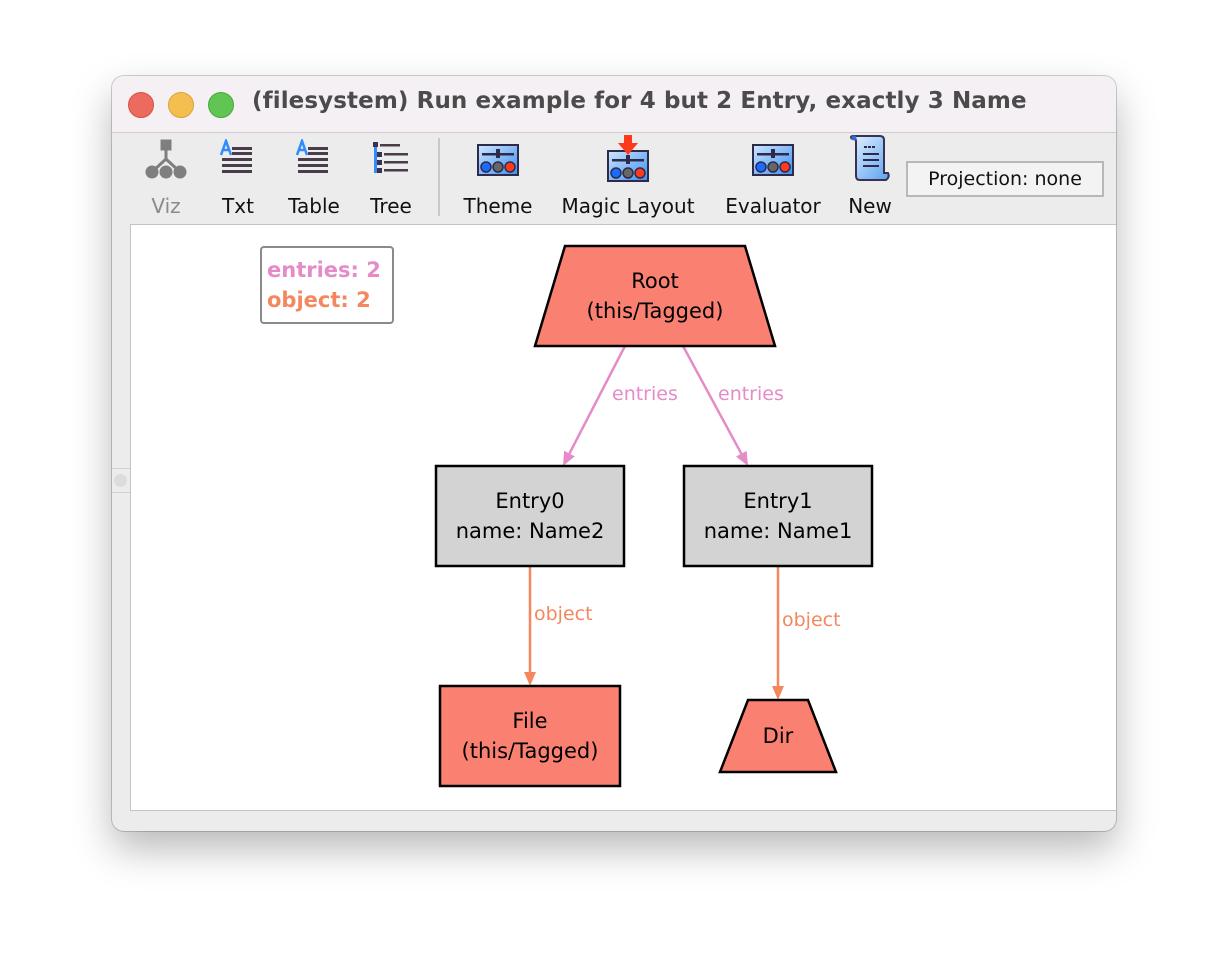 Image resolution: width=1228 pixels, height=980 pixels. What do you see at coordinates (628, 206) in the screenshot?
I see `magic-layout-label: Magic Layout` at bounding box center [628, 206].